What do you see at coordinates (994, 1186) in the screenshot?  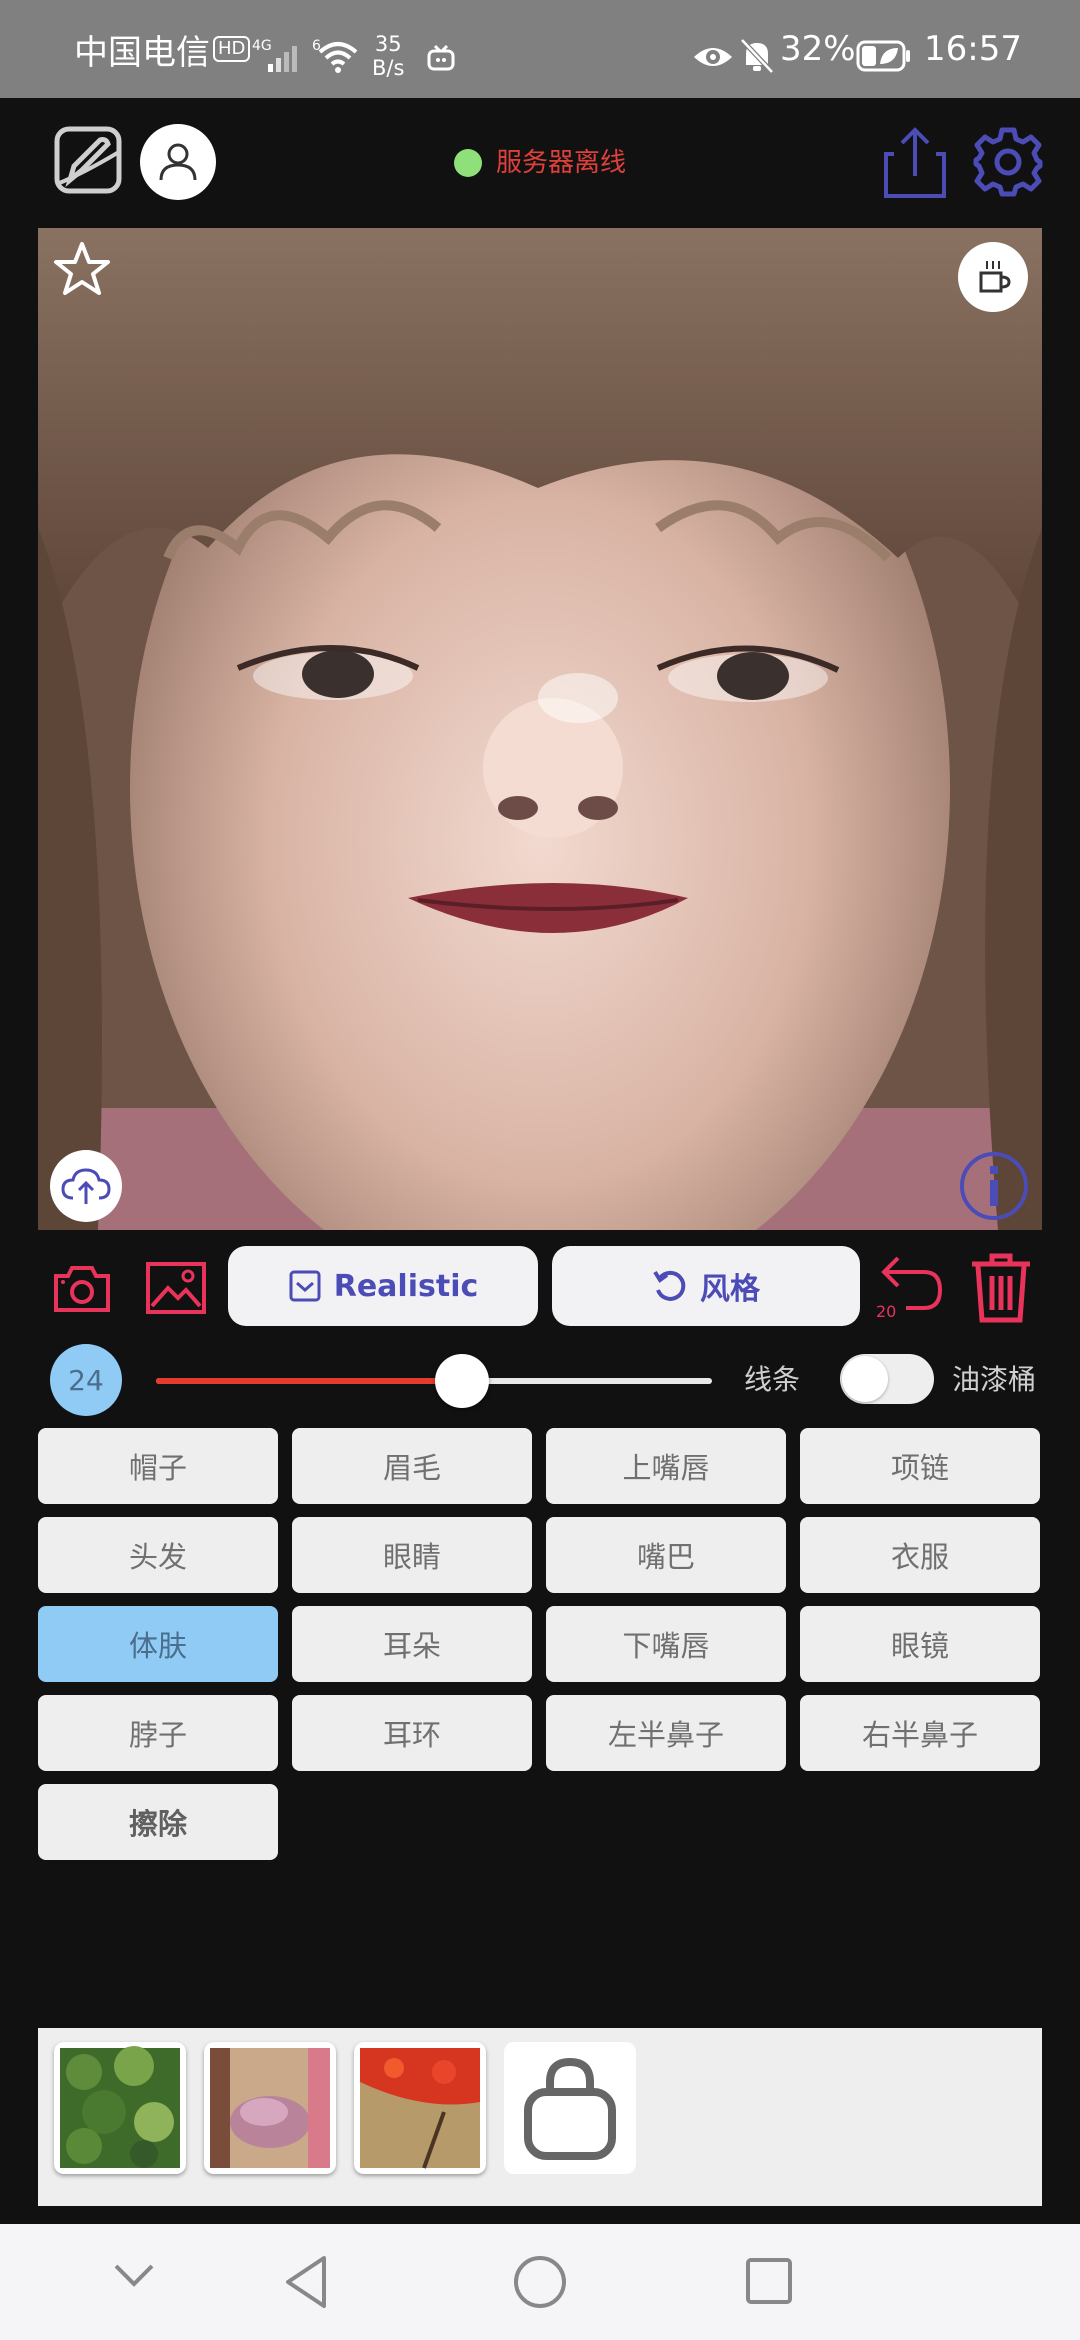 I see `info-icon` at bounding box center [994, 1186].